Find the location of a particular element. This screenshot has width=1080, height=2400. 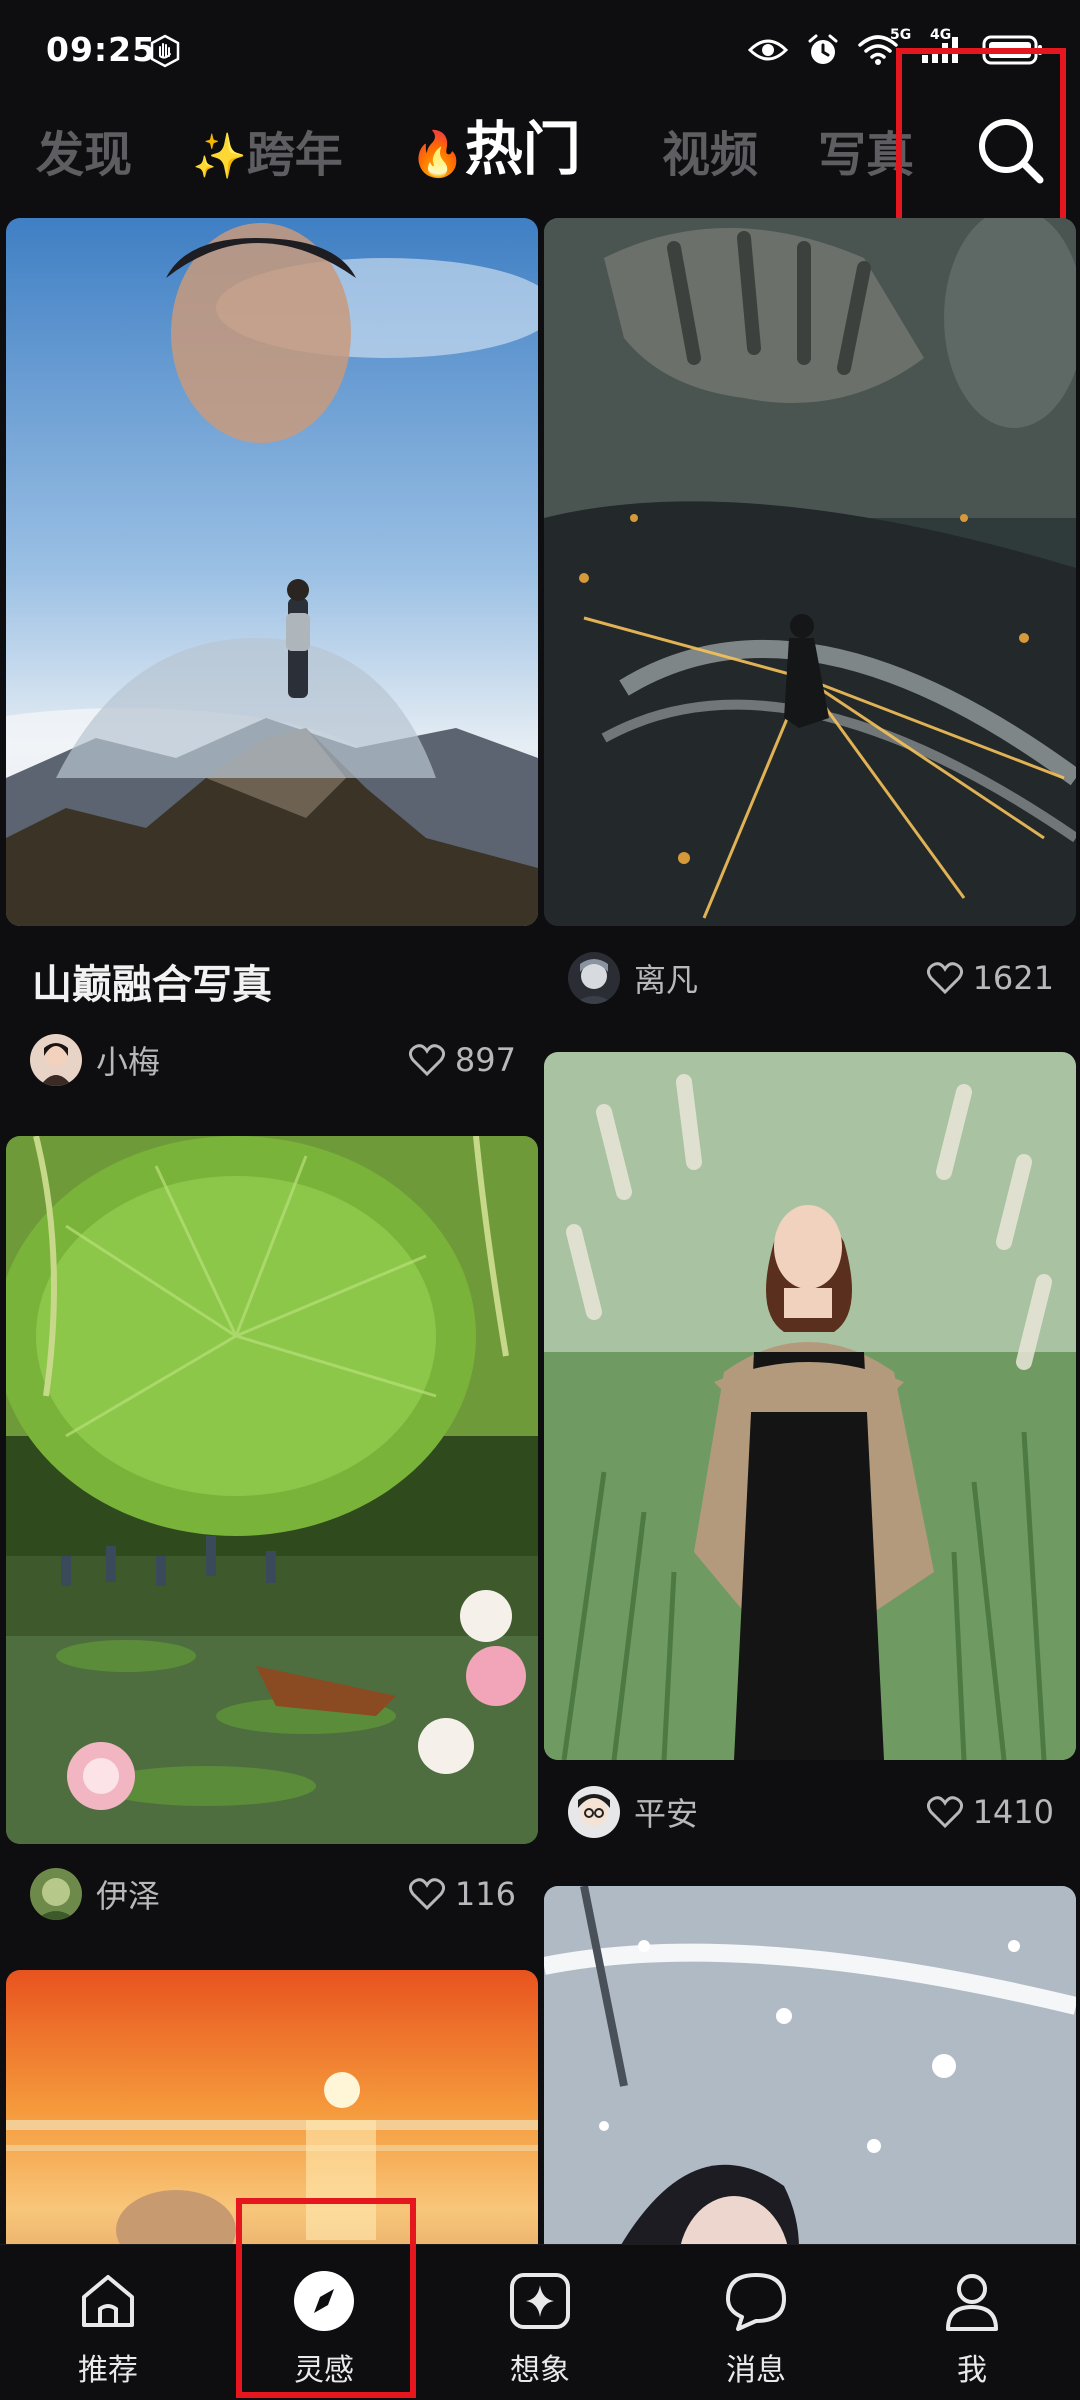

like-button: 897 is located at coordinates (462, 1060).